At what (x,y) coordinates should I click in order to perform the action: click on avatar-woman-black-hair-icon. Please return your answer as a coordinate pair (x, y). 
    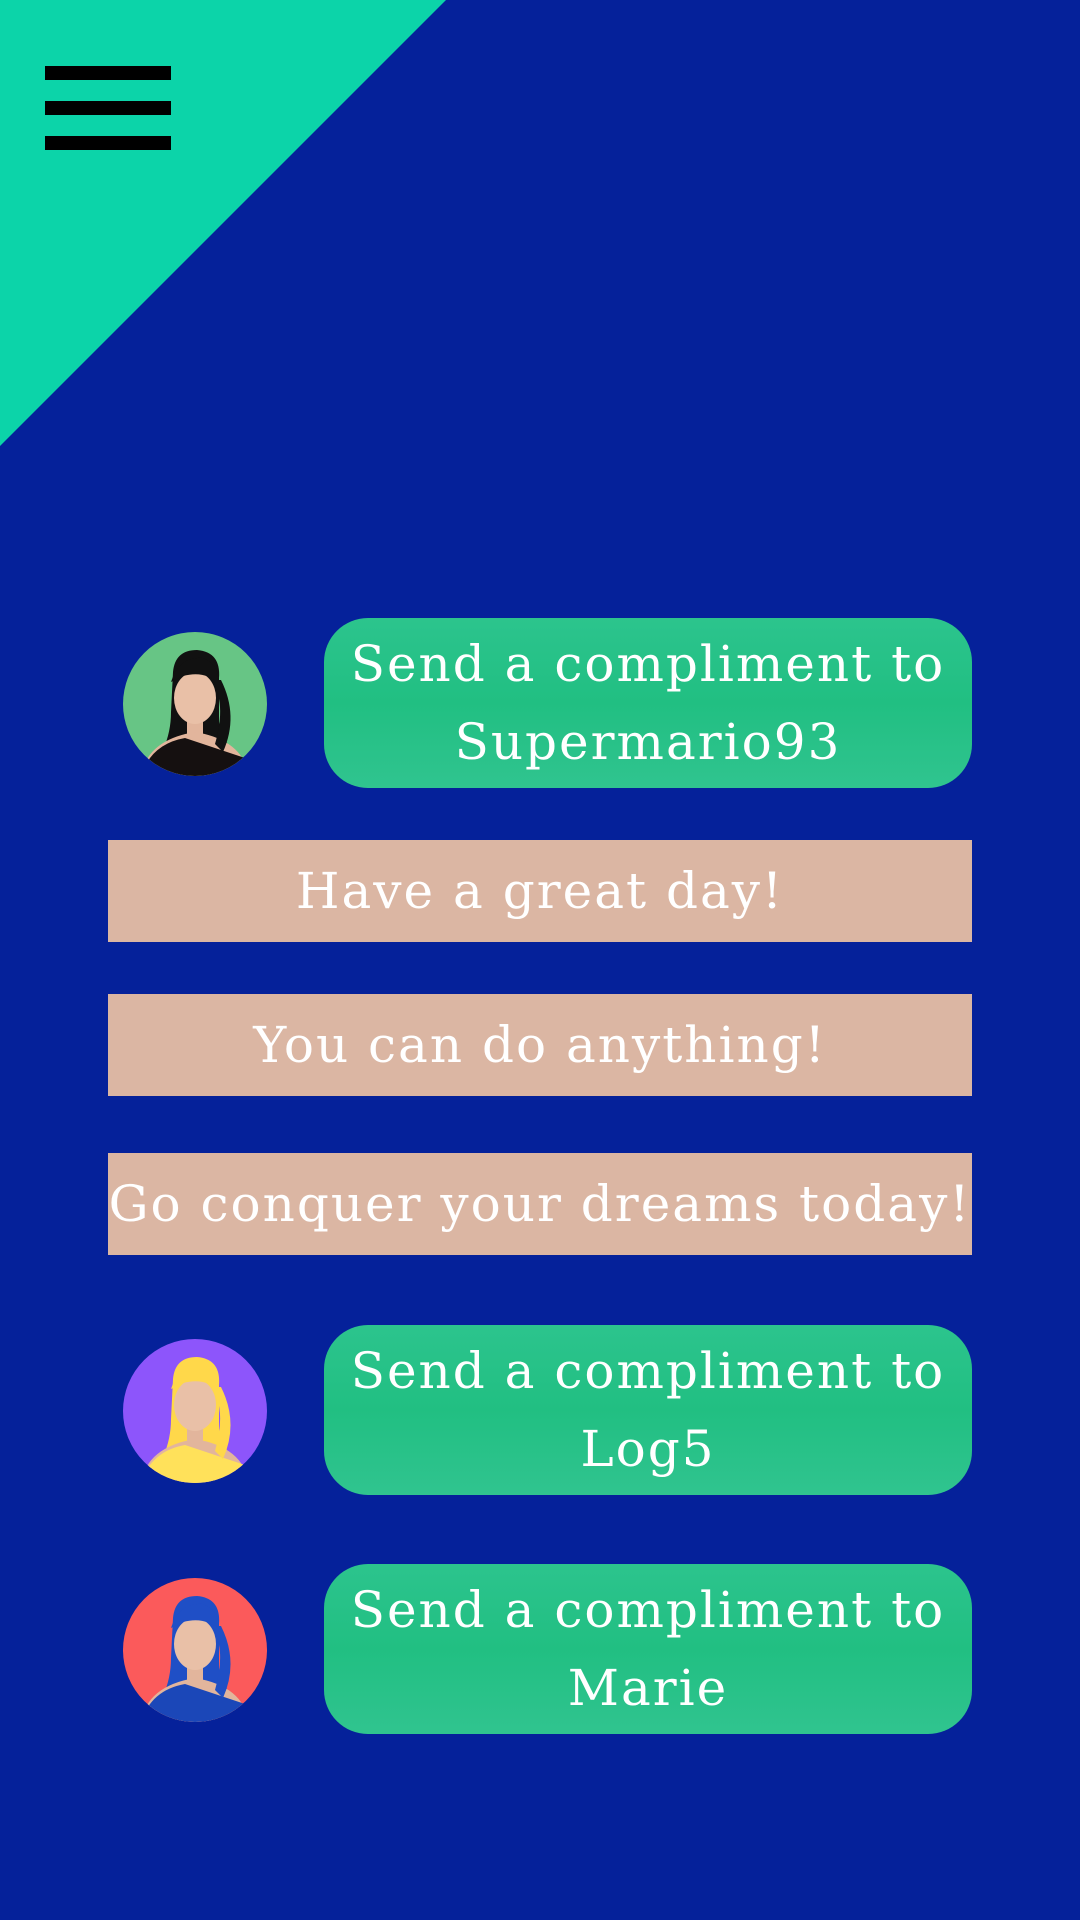
    Looking at the image, I should click on (195, 704).